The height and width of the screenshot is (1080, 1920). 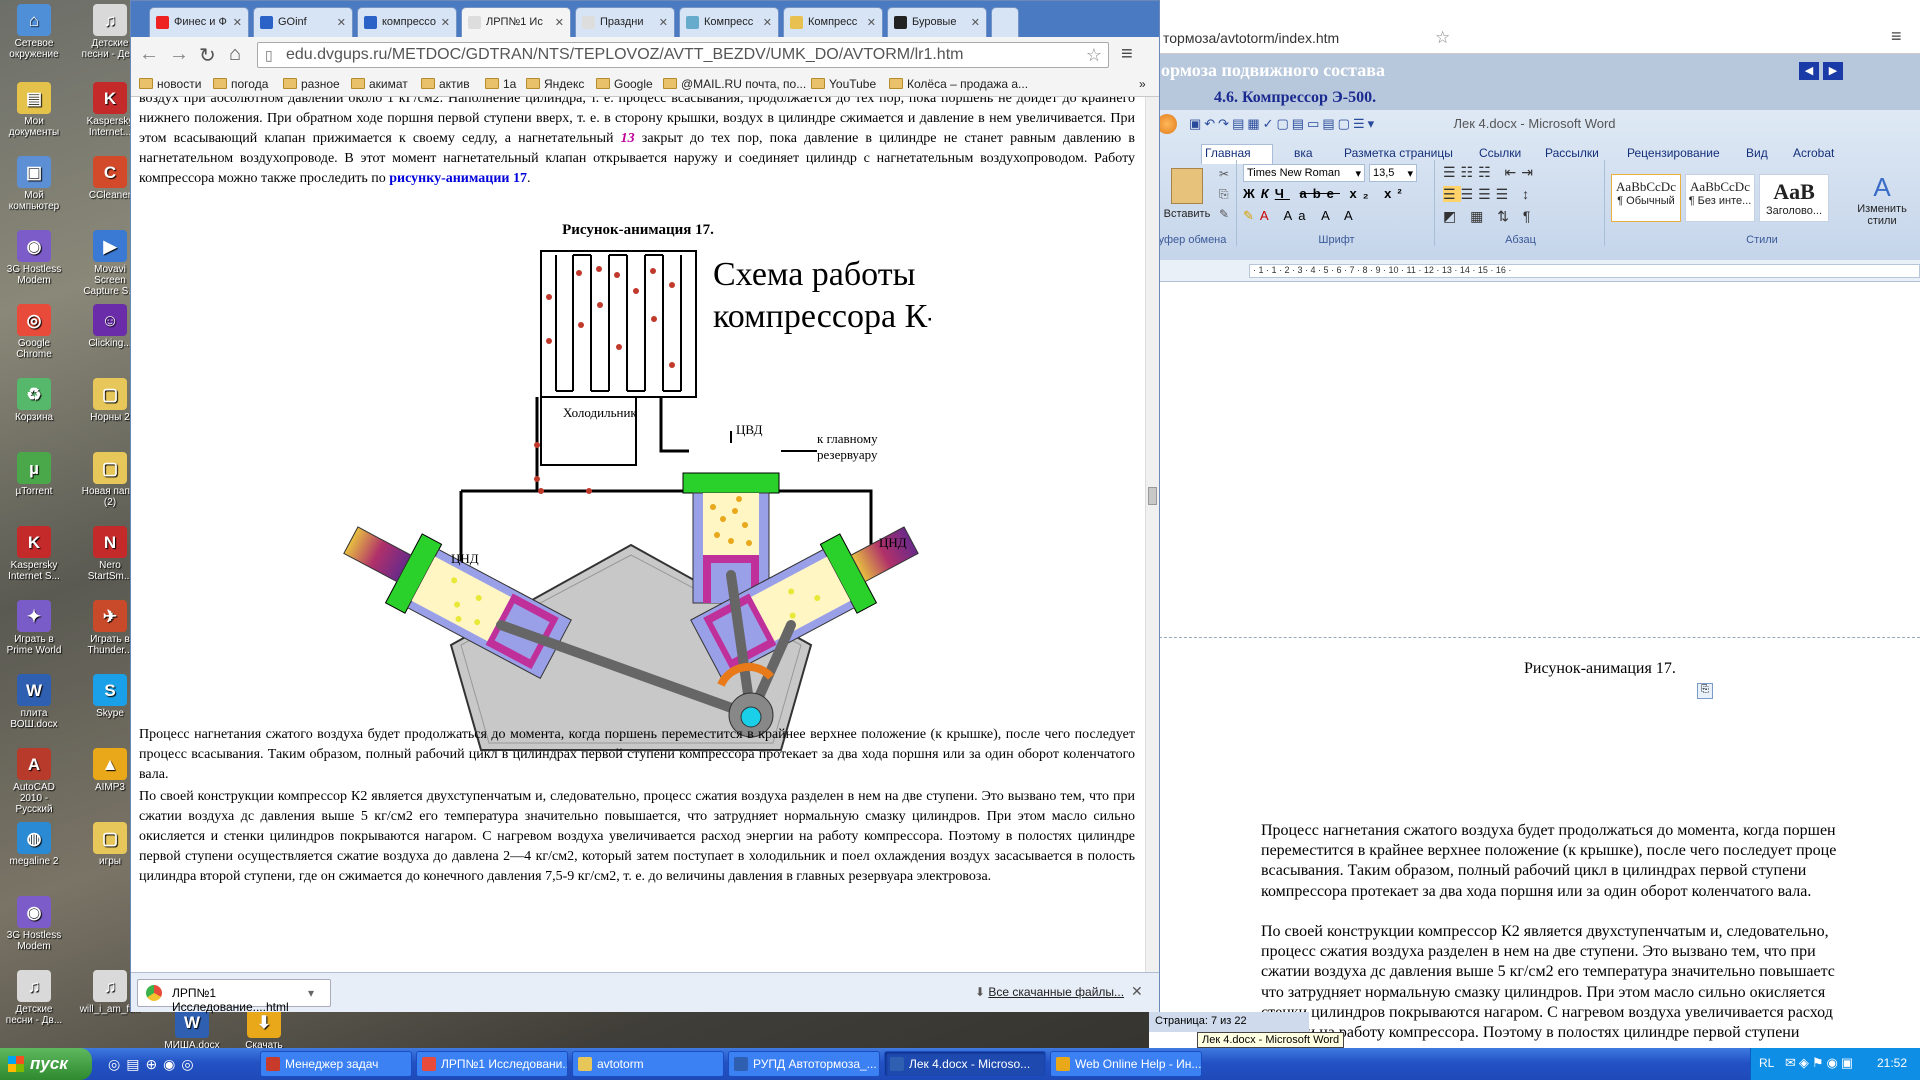 What do you see at coordinates (240, 84) in the screenshot?
I see `bookmark-item: погода` at bounding box center [240, 84].